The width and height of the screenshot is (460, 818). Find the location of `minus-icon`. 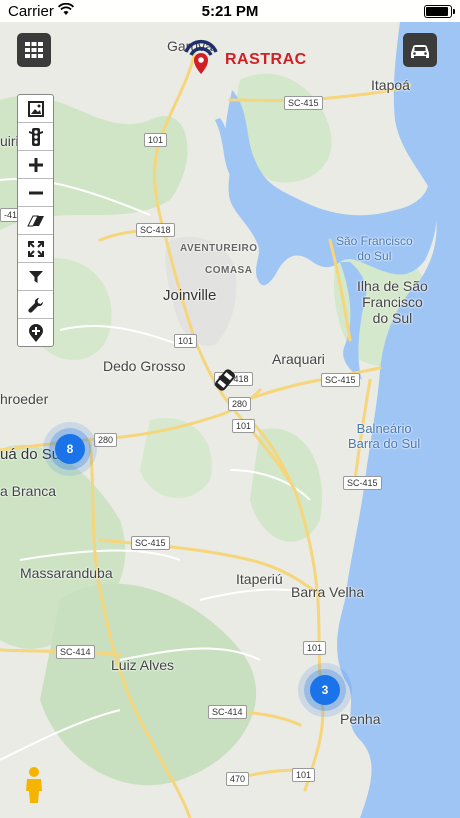

minus-icon is located at coordinates (35, 192).